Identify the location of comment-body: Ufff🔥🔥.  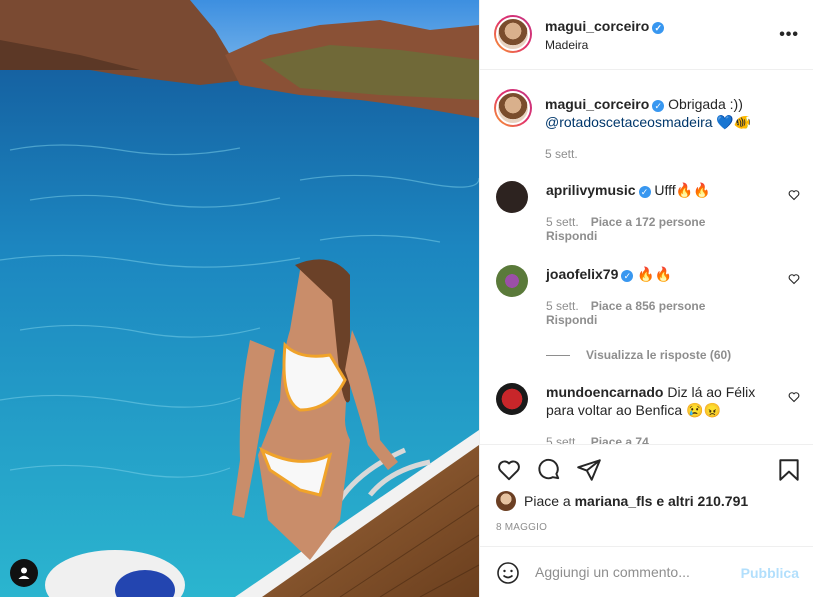
(682, 190).